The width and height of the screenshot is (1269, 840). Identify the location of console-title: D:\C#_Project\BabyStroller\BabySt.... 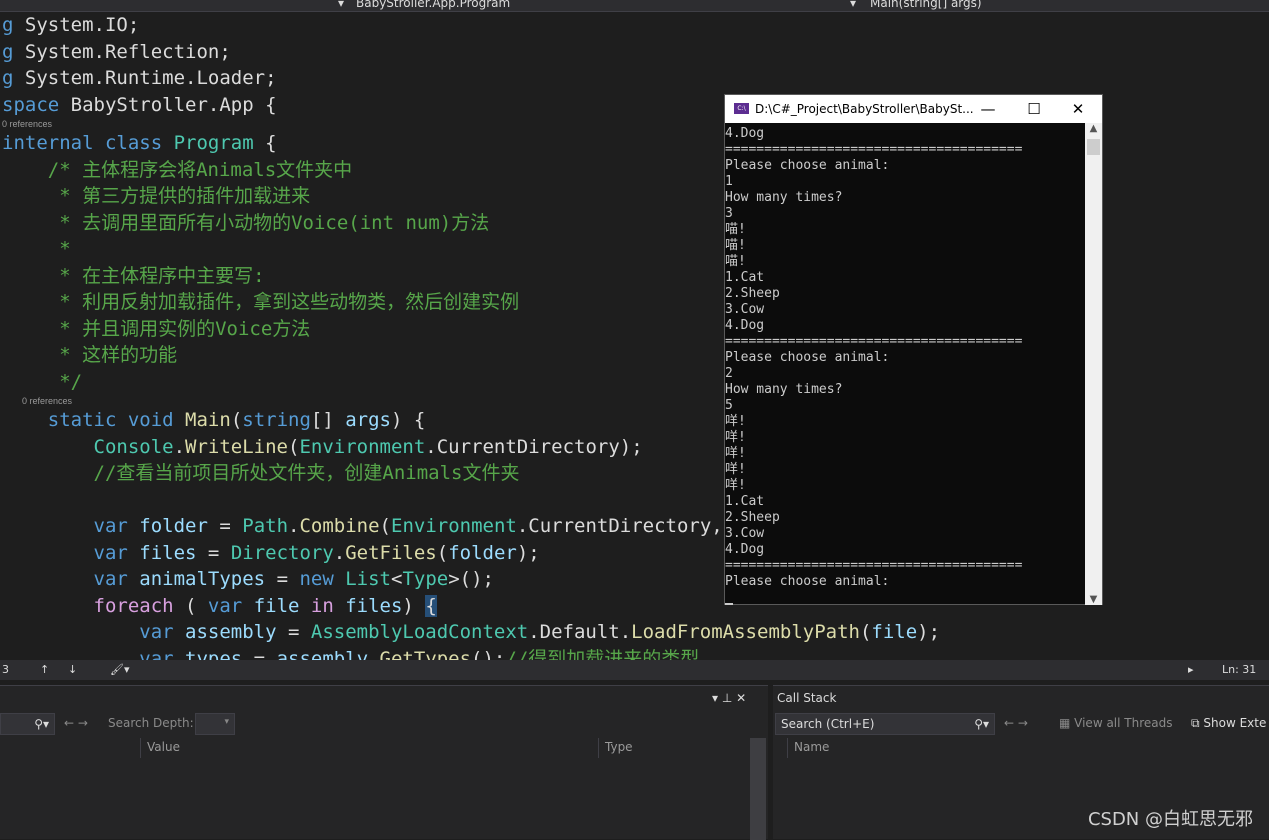
(864, 109).